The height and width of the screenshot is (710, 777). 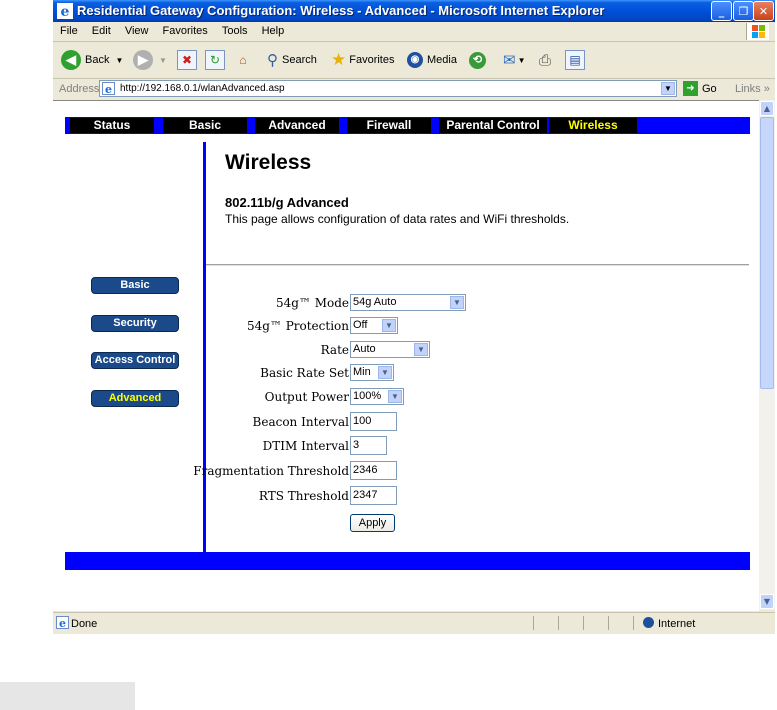 What do you see at coordinates (368, 445) in the screenshot?
I see `dtim-interval-input: 3` at bounding box center [368, 445].